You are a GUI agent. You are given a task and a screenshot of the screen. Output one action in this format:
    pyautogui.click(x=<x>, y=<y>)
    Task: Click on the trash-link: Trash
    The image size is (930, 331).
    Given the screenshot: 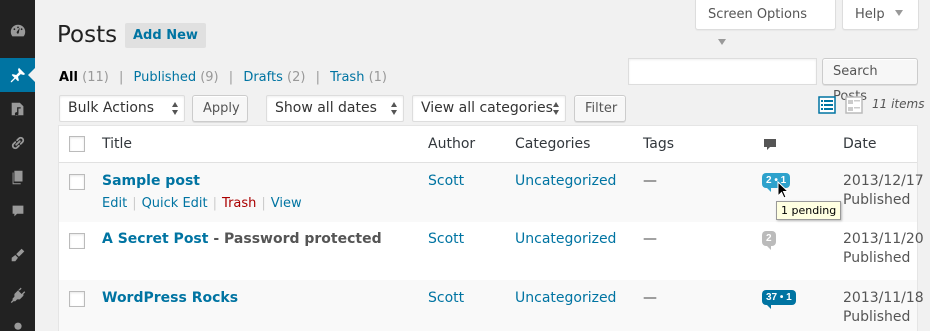 What is the action you would take?
    pyautogui.click(x=239, y=203)
    